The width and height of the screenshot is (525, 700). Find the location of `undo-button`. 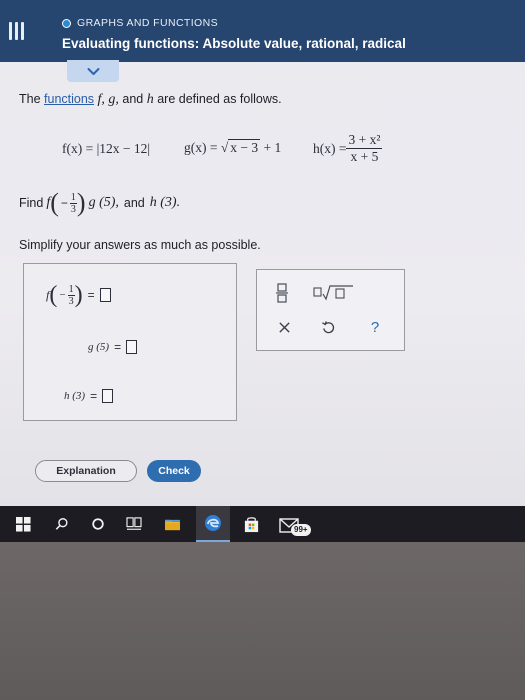

undo-button is located at coordinates (328, 327).